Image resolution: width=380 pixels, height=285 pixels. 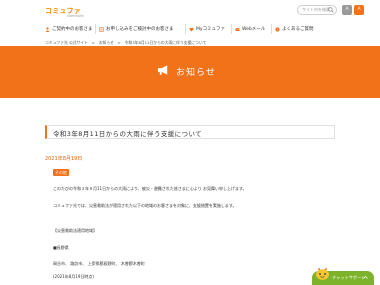 I want to click on chat-support-button: チャットサポート, so click(x=343, y=276).